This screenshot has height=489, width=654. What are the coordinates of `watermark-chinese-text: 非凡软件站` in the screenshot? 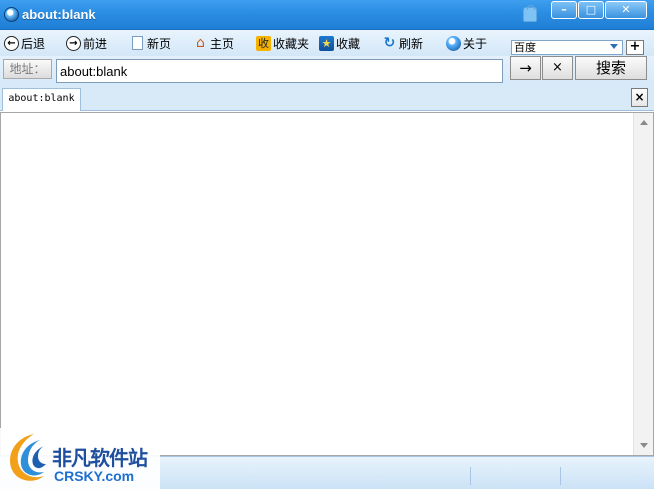 It's located at (100, 458).